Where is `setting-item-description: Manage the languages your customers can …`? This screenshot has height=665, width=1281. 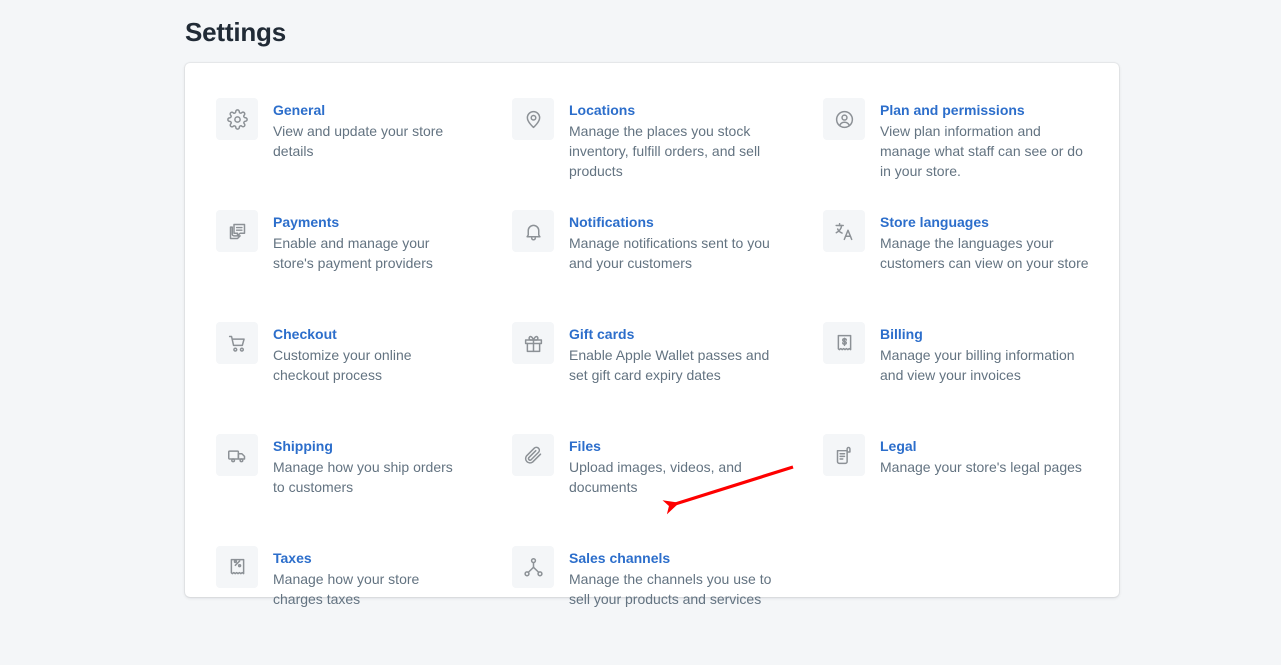 setting-item-description: Manage the languages your customers can … is located at coordinates (984, 253).